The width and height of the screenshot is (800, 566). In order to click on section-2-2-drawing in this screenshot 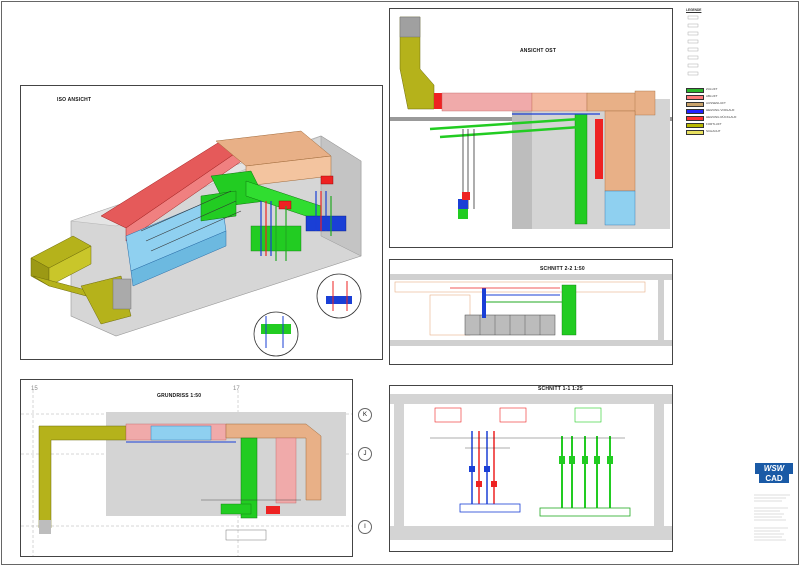, I will do `click(531, 310)`.